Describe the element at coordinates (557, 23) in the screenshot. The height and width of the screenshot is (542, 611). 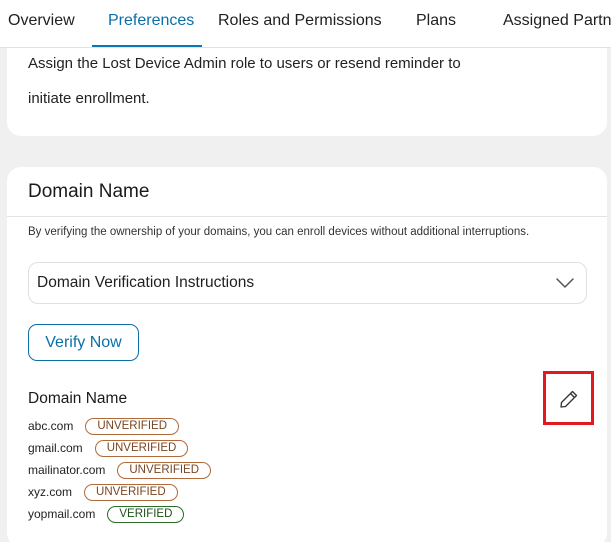
I see `tab-assigned-partners: Assigned Partne` at that location.